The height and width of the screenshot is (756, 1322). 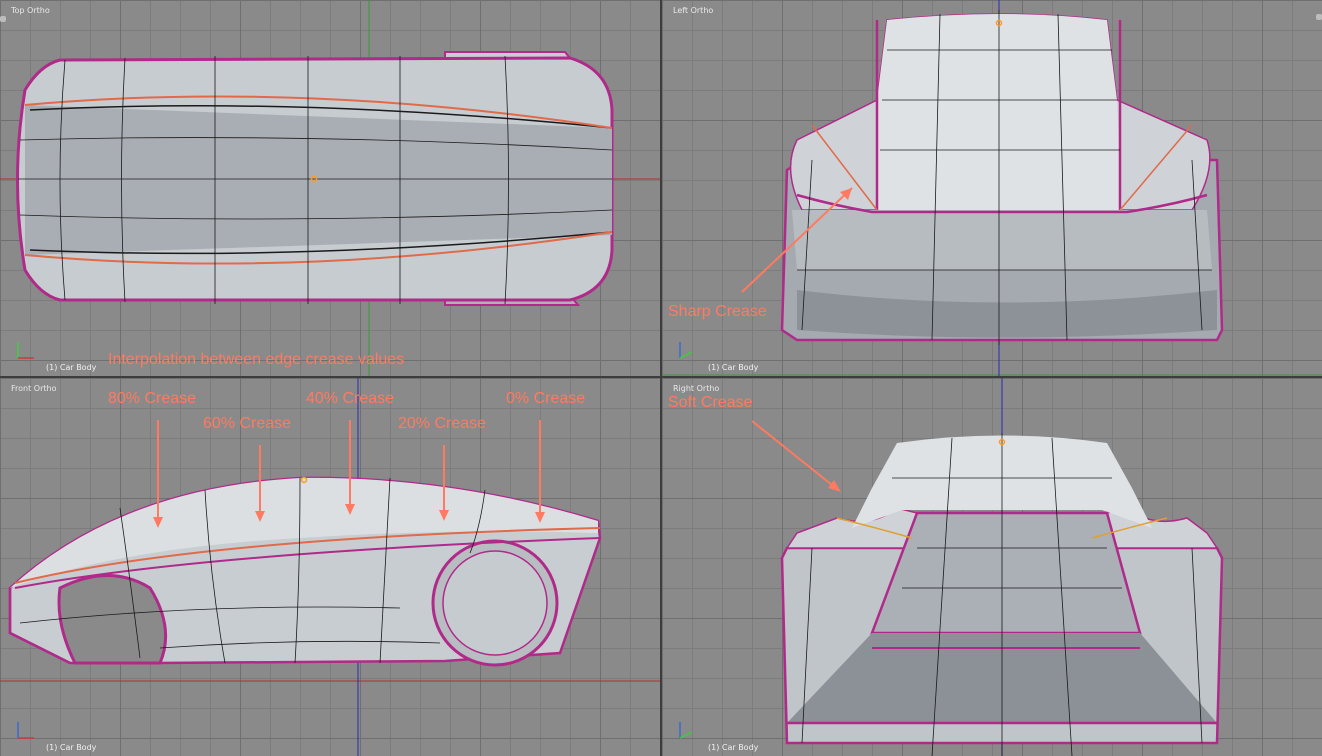 What do you see at coordinates (442, 423) in the screenshot?
I see `annotation-20-crease: 20% Crease` at bounding box center [442, 423].